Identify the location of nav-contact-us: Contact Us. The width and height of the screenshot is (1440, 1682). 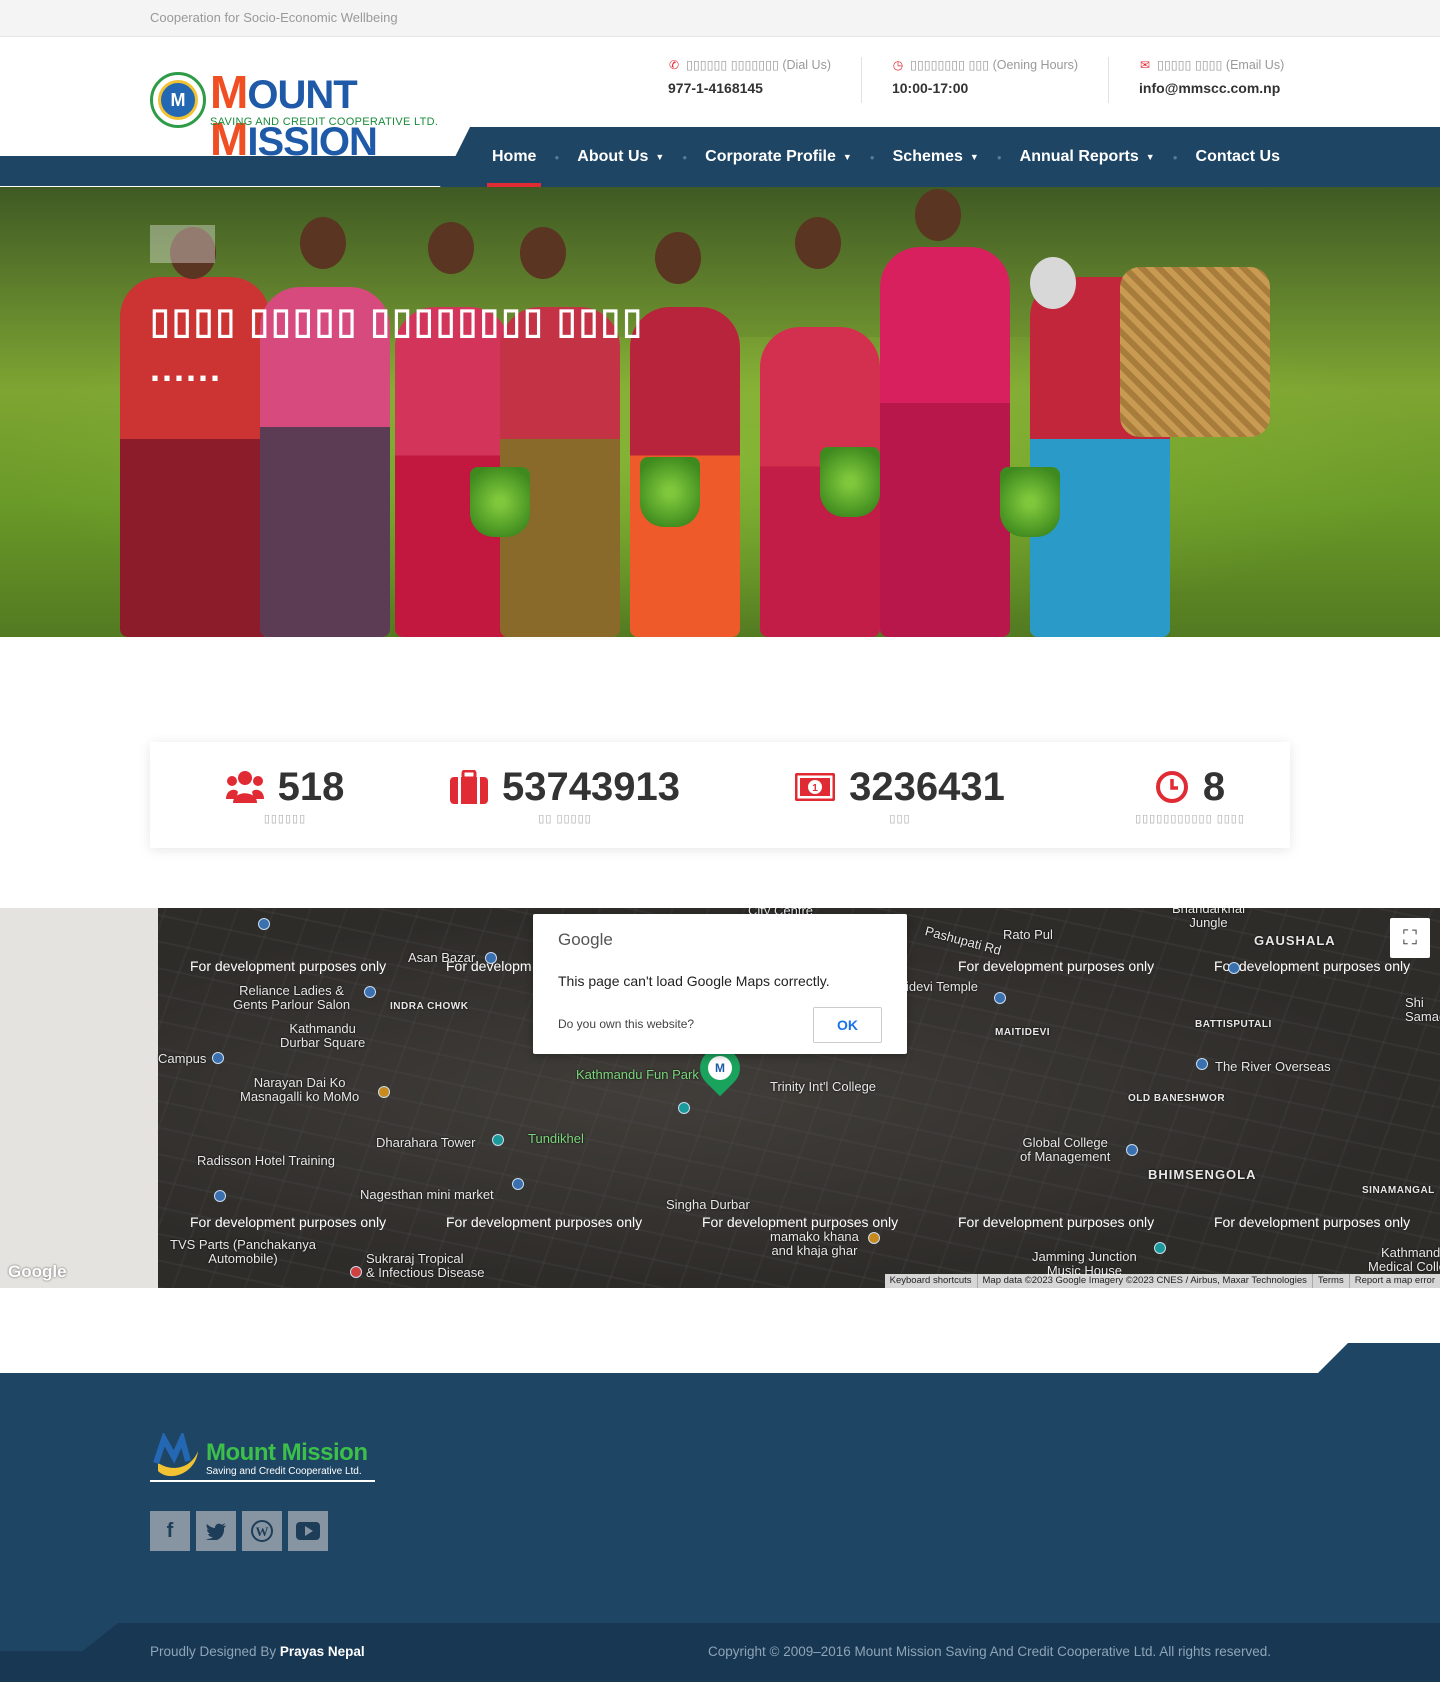
(1238, 157).